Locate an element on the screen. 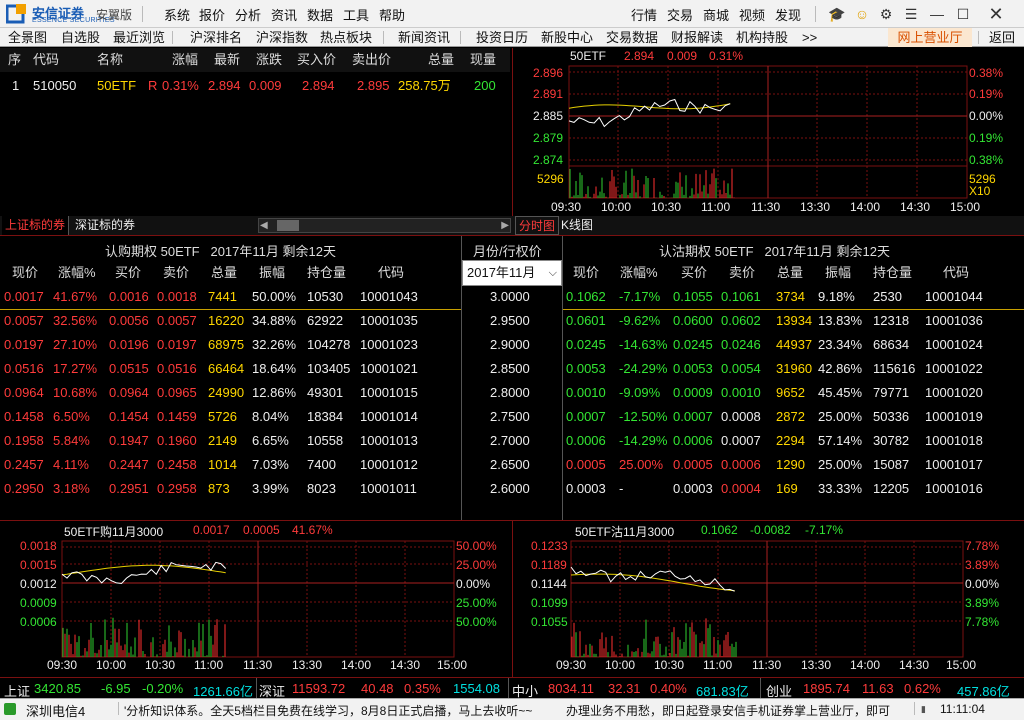  toolbar-financial: 财报解读 is located at coordinates (697, 37).